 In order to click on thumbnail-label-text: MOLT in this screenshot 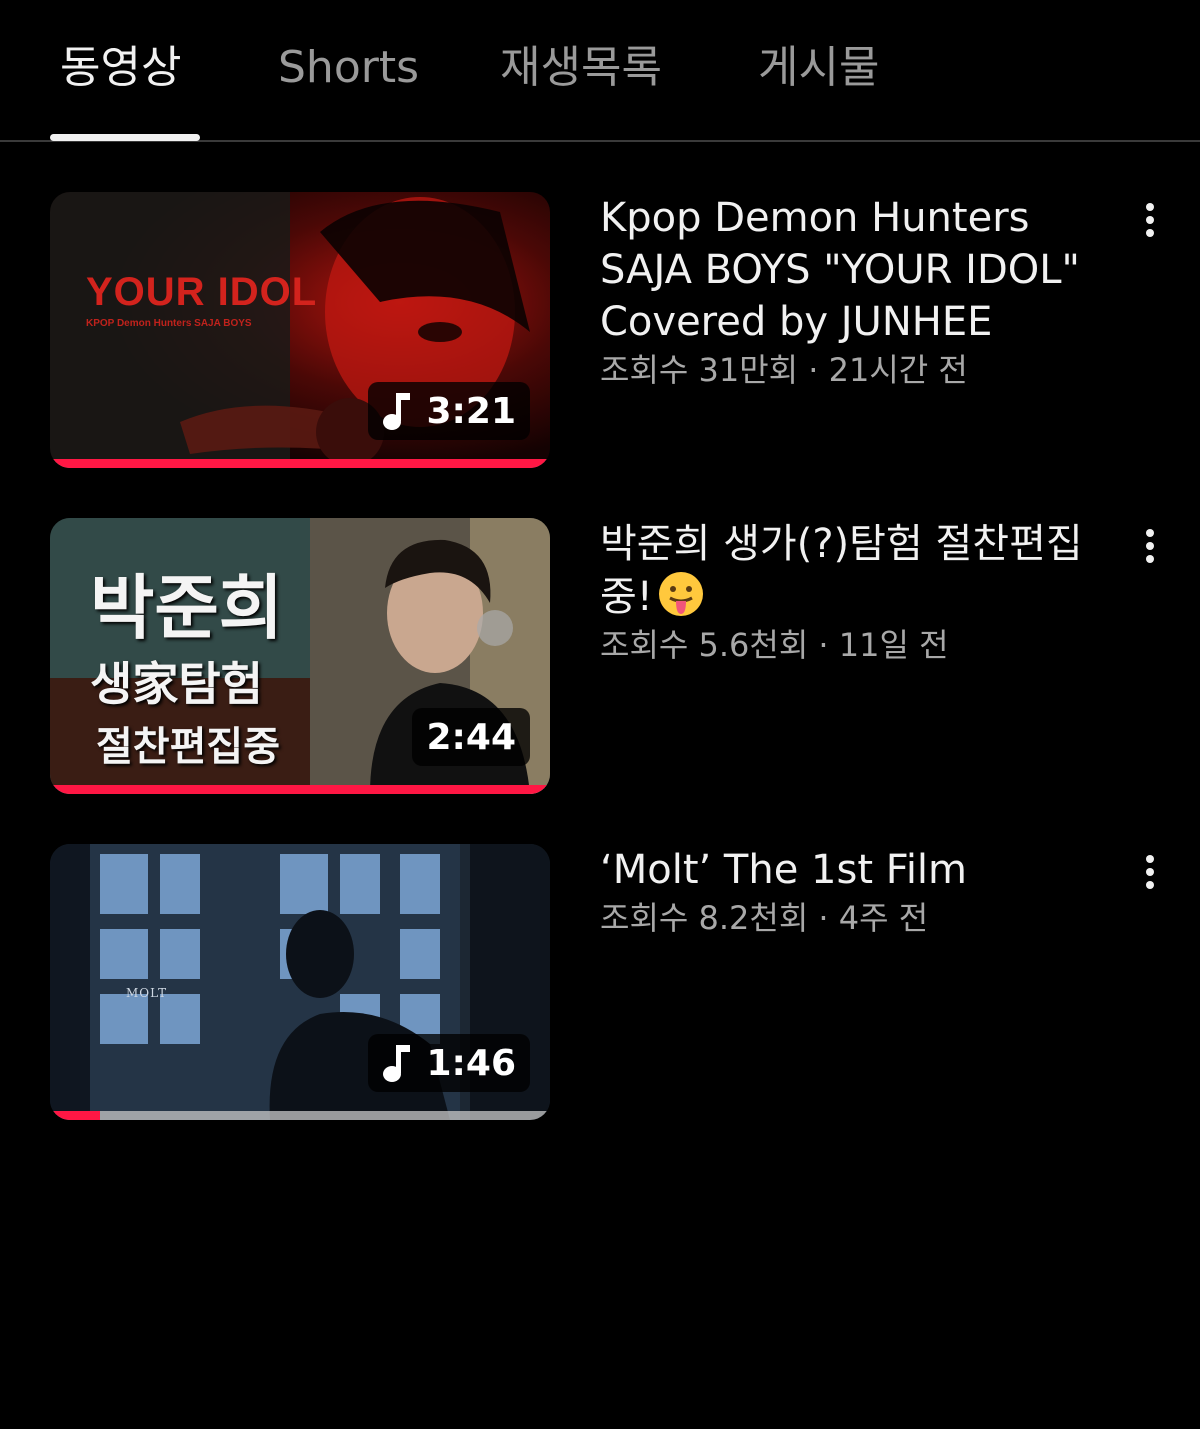, I will do `click(147, 993)`.